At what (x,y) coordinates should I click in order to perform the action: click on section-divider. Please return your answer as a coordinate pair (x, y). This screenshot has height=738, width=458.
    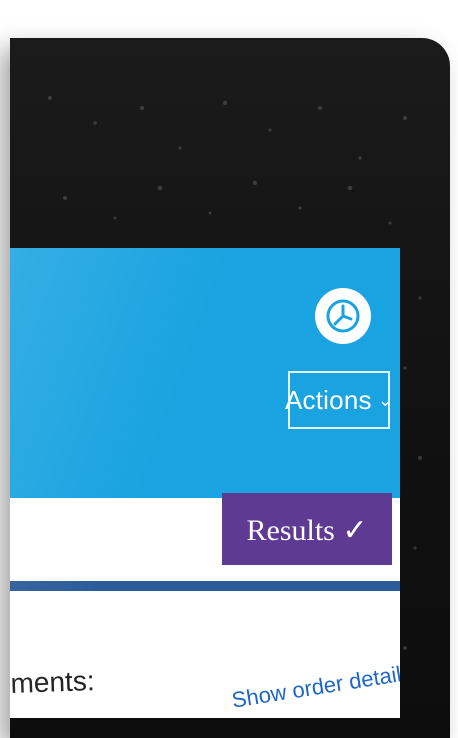
    Looking at the image, I should click on (205, 586).